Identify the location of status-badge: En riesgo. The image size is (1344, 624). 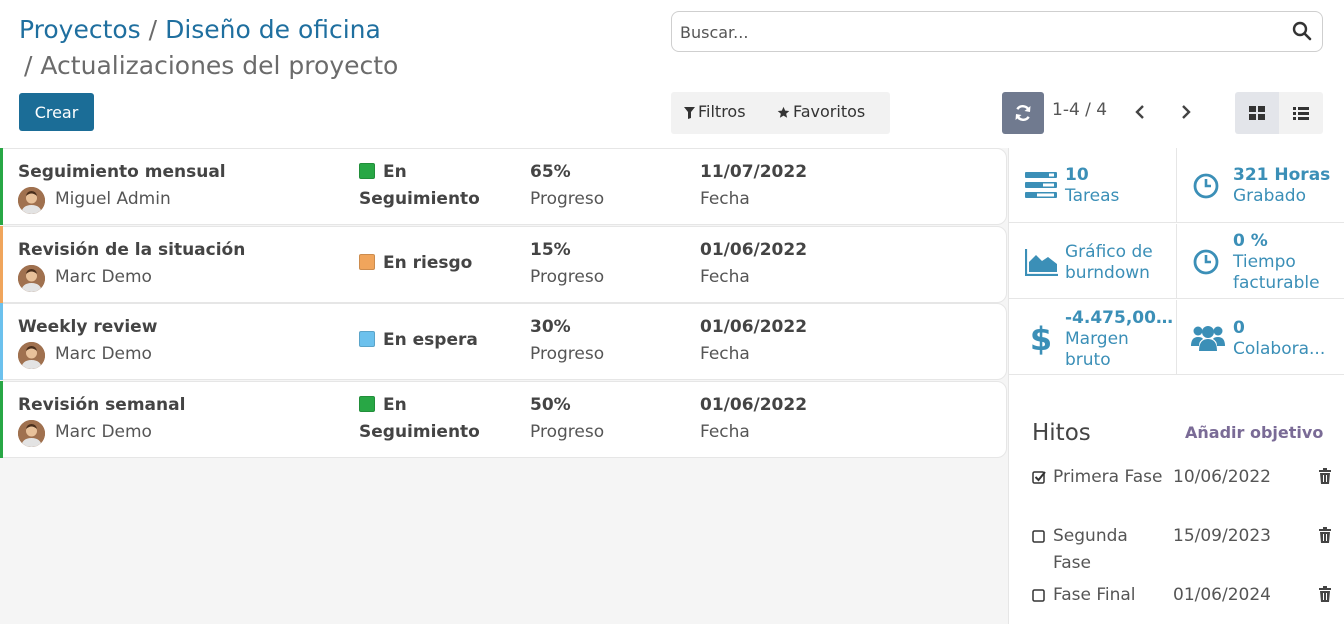
(434, 263).